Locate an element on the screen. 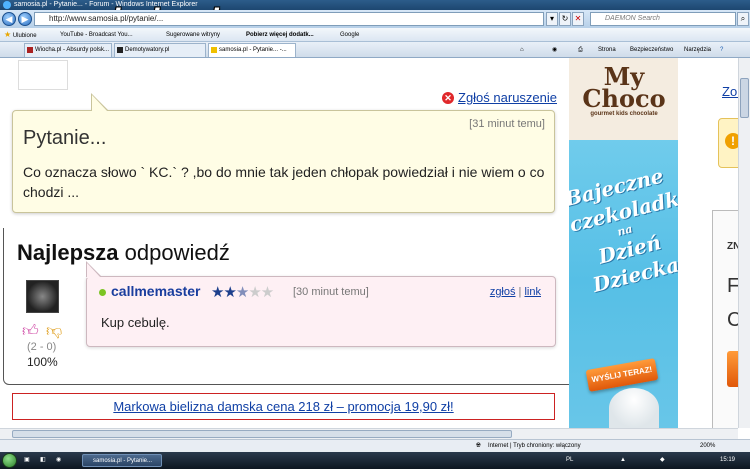 The width and height of the screenshot is (750, 469). answer-body: Kup cebulę. is located at coordinates (135, 322).